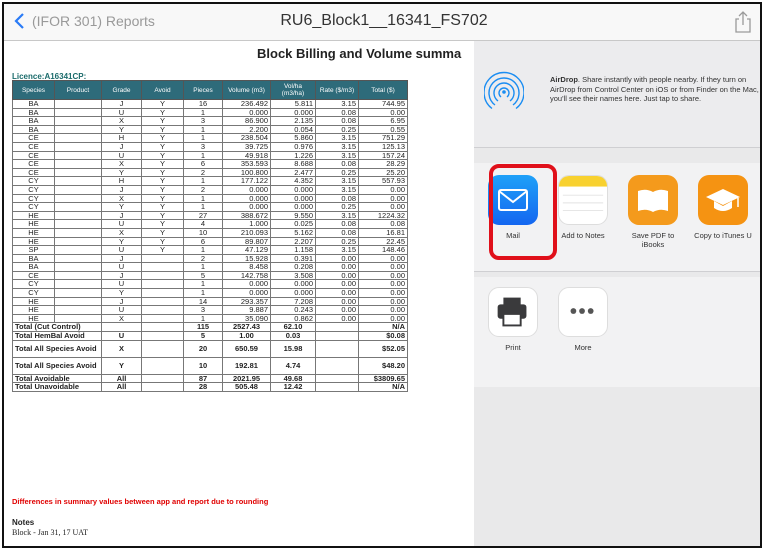 This screenshot has width=766, height=552. I want to click on share-app-notes: Add to Notes, so click(583, 207).